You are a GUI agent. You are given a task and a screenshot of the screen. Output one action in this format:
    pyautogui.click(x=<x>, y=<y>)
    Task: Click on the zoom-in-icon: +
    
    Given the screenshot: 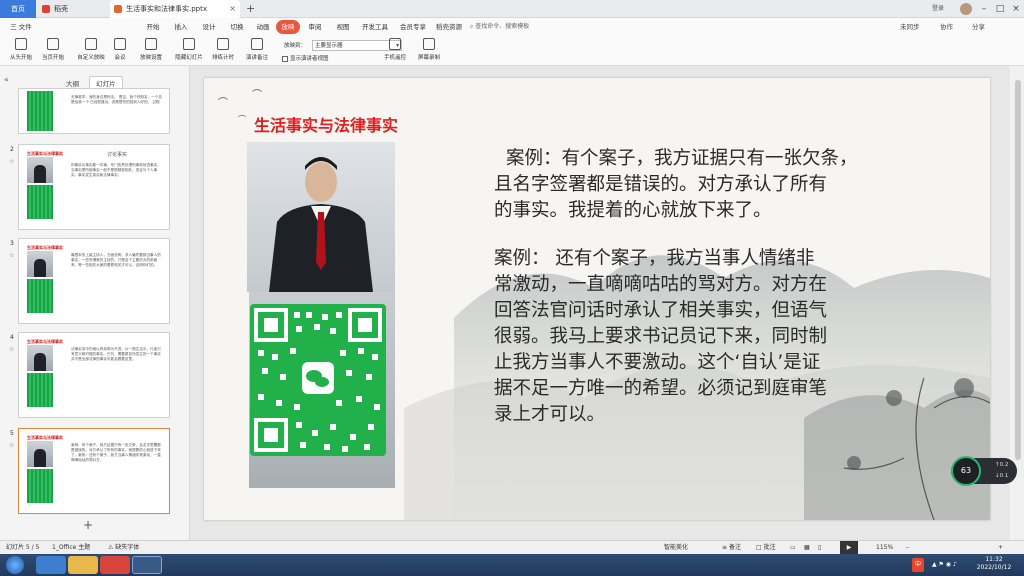 What is the action you would take?
    pyautogui.click(x=1000, y=548)
    